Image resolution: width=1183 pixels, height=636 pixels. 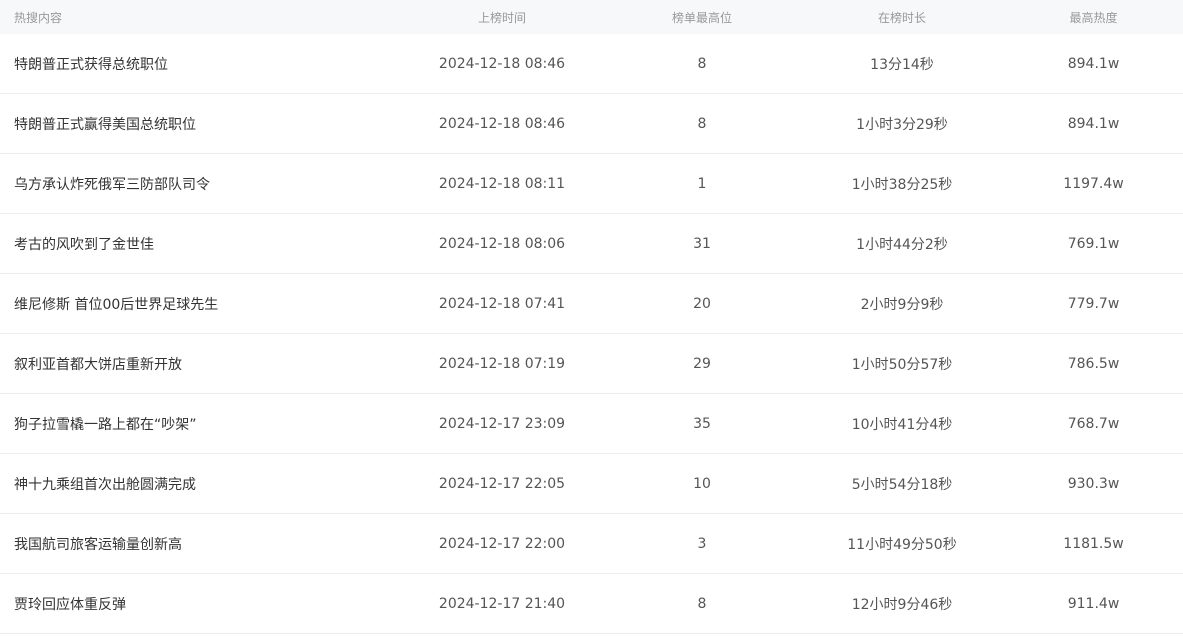 What do you see at coordinates (902, 364) in the screenshot?
I see `row-duration: 1小时50分57秒` at bounding box center [902, 364].